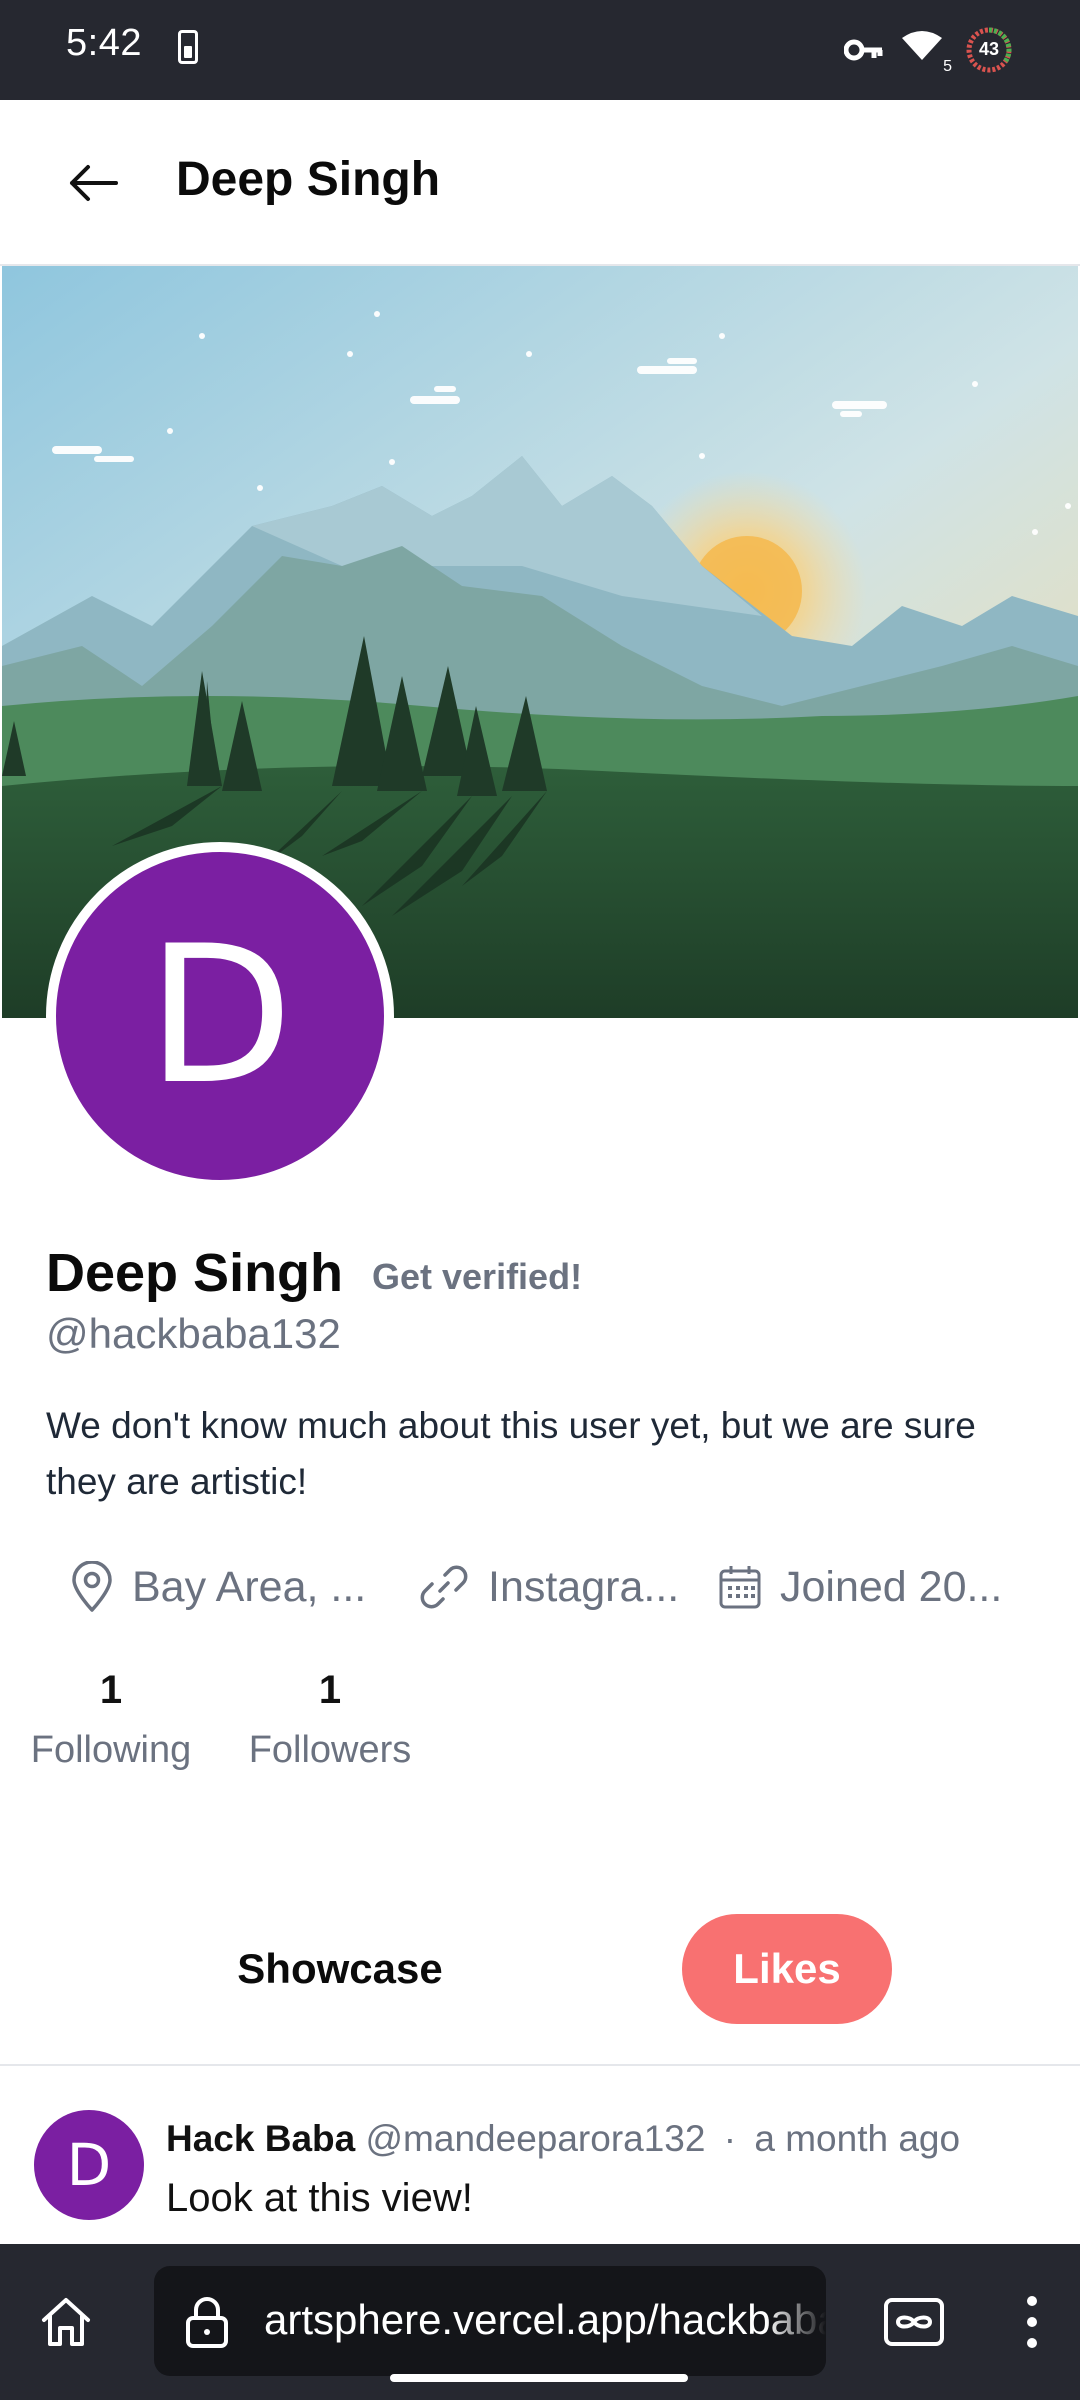 Image resolution: width=1080 pixels, height=2400 pixels. I want to click on following-stat: 1 Following, so click(111, 1720).